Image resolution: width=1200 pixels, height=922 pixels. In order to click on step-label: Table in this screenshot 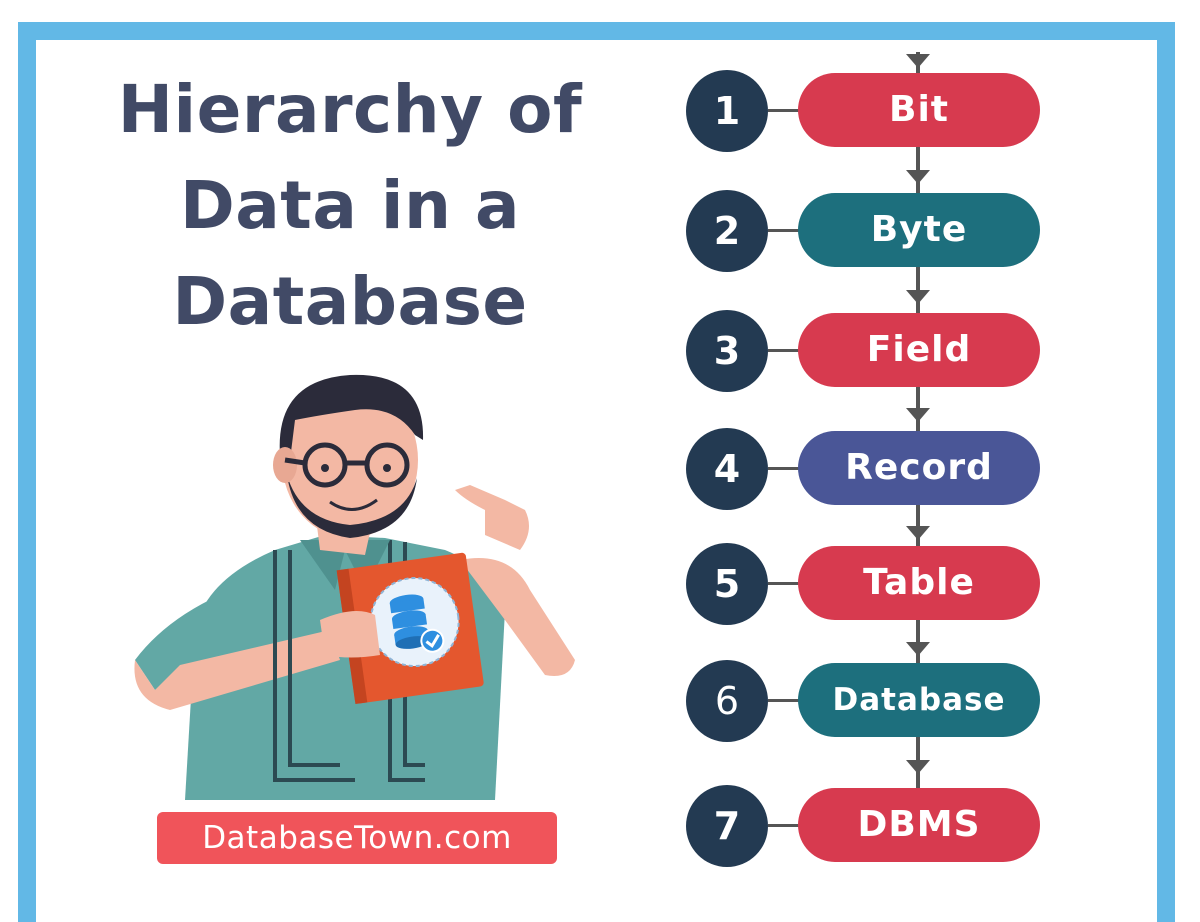, I will do `click(919, 583)`.